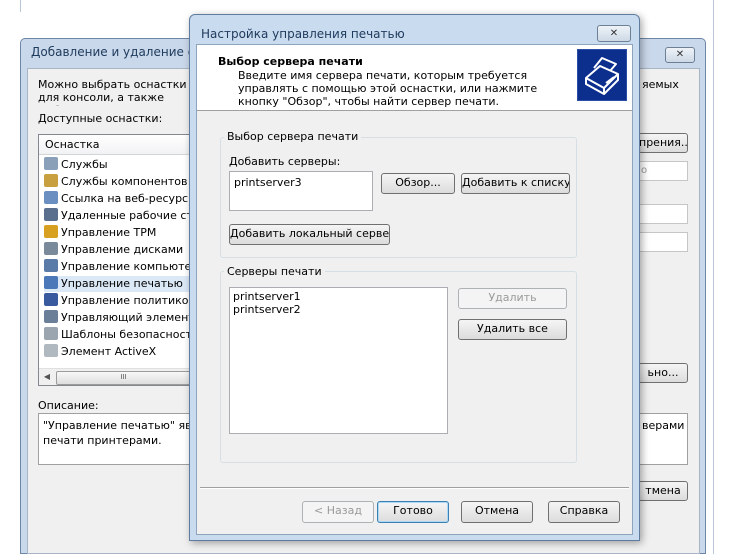 This screenshot has width=731, height=554. Describe the element at coordinates (100, 118) in the screenshot. I see `available-snapins-label: Доступные оснастки:` at that location.